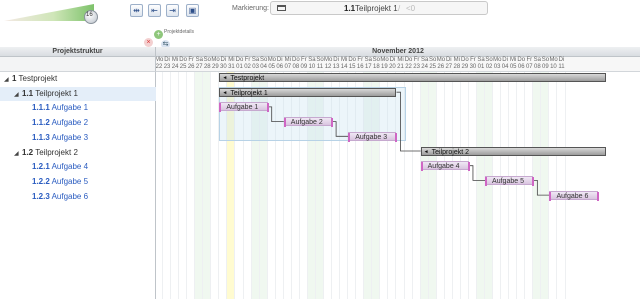 This screenshot has width=640, height=299. I want to click on tree-row-code: 1.2.1, so click(41, 167).